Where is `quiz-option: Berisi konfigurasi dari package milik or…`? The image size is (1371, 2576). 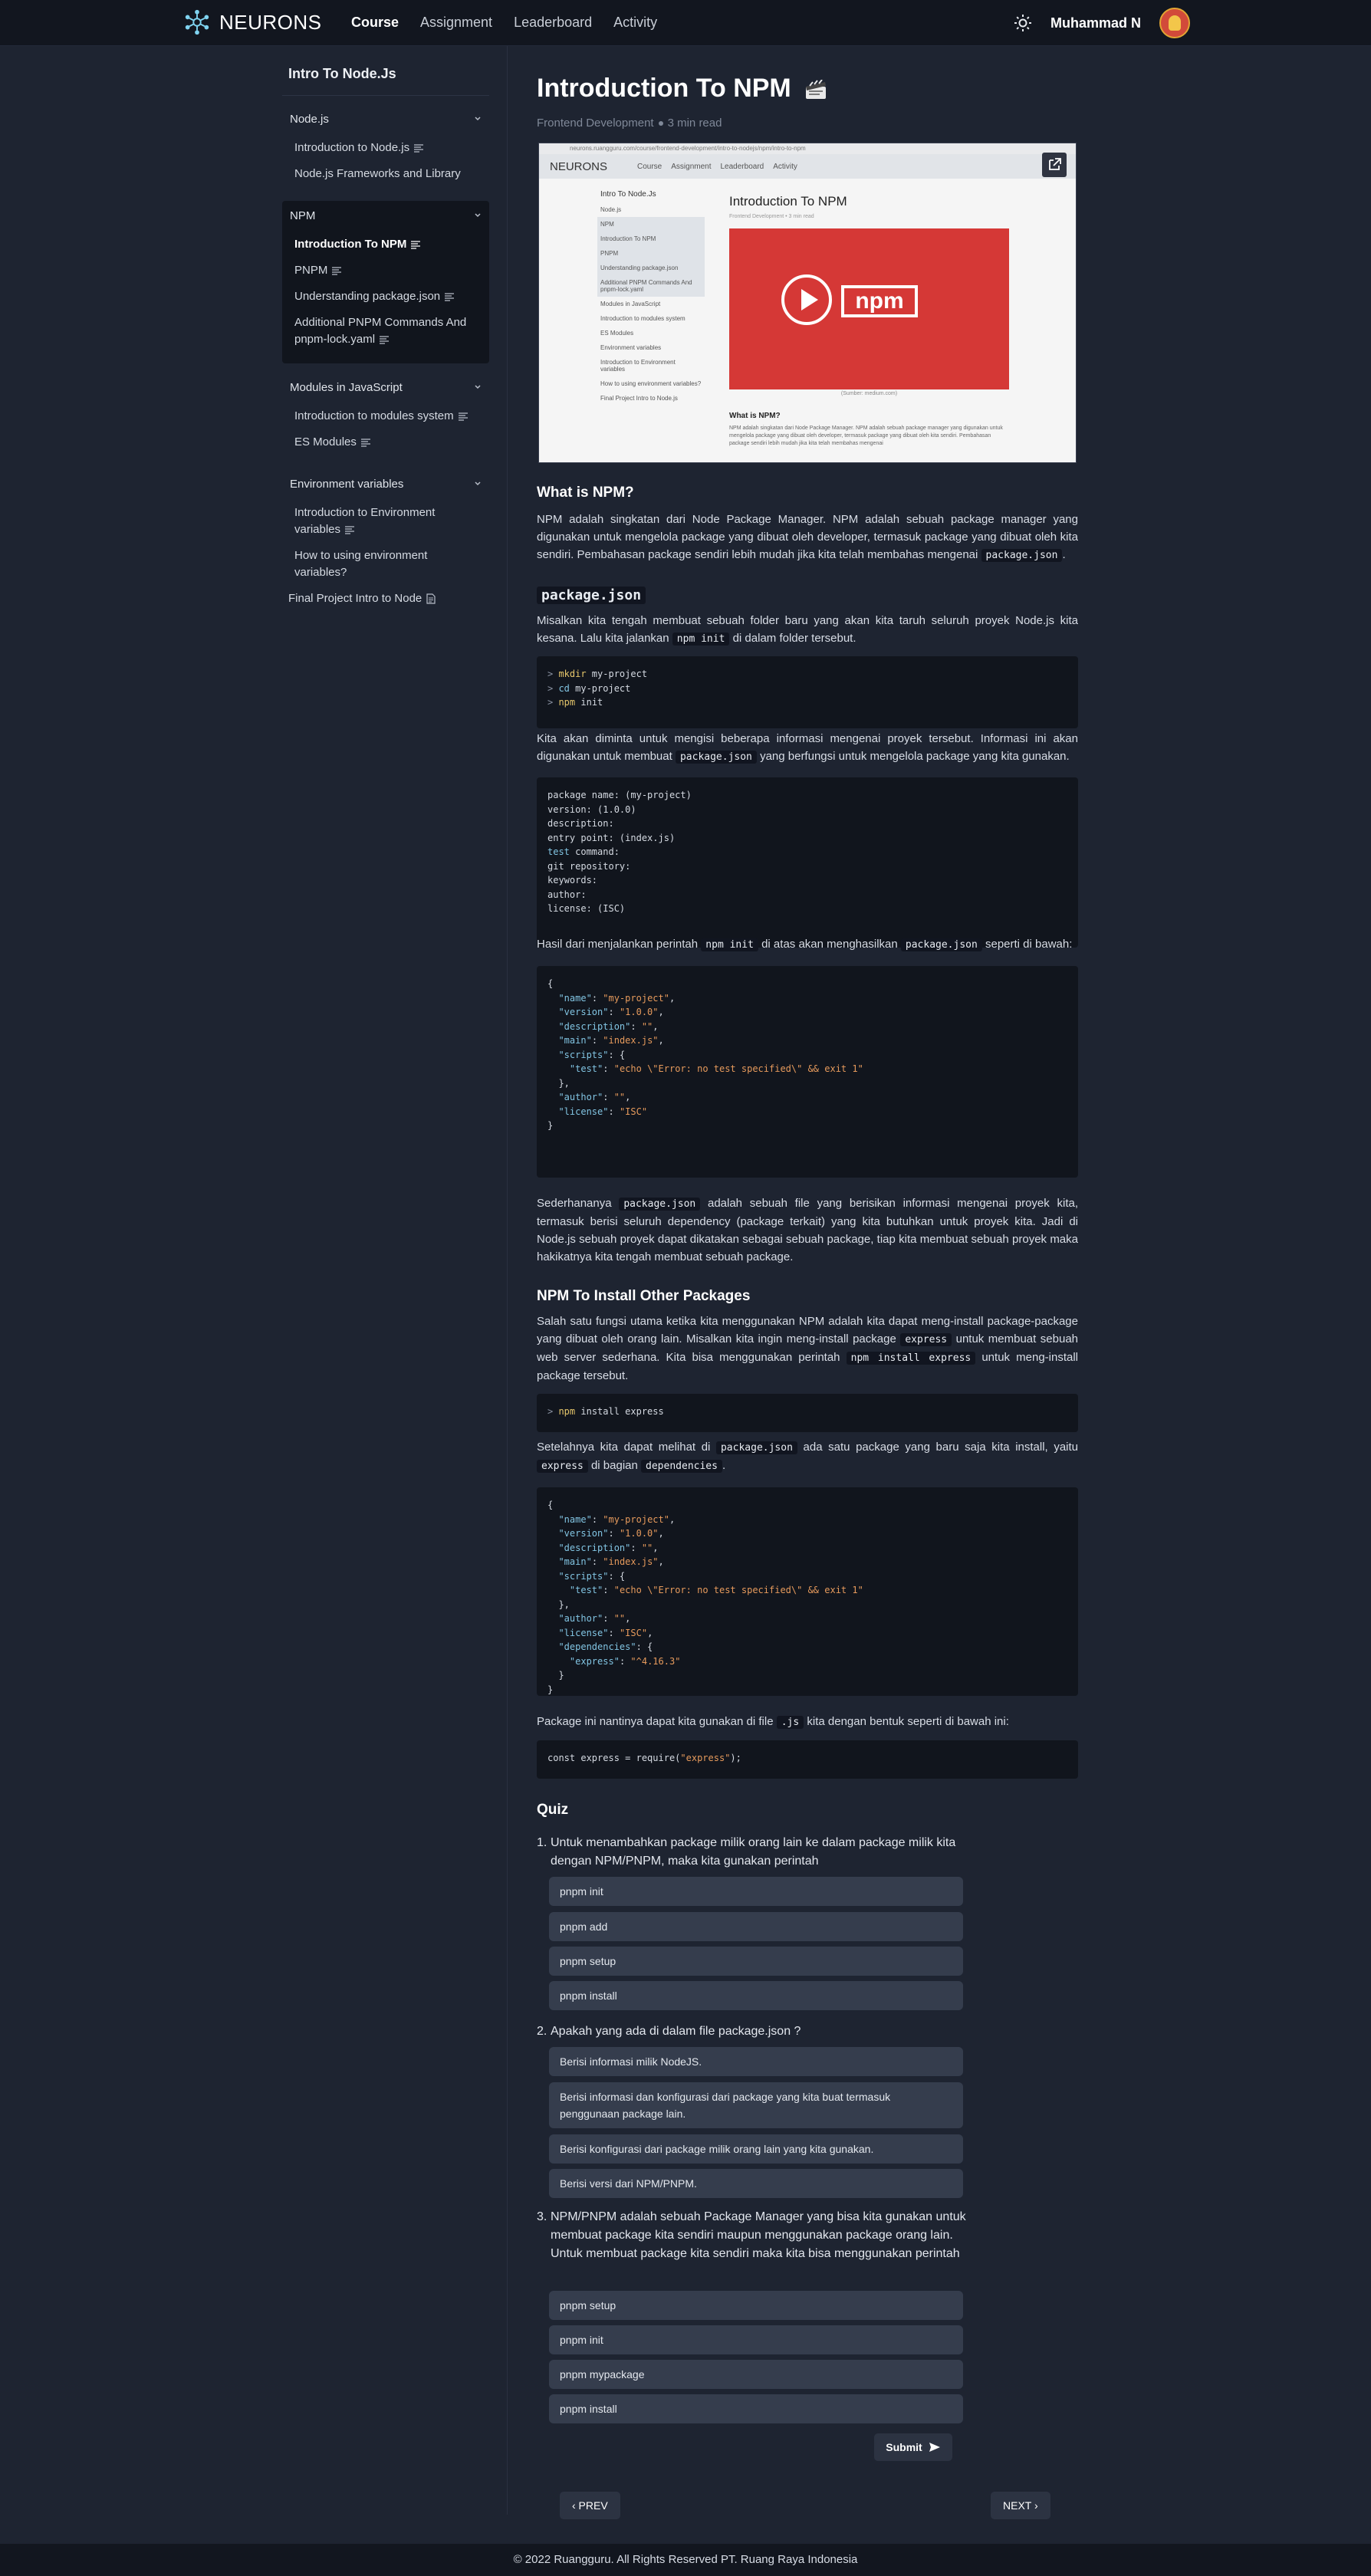 quiz-option: Berisi konfigurasi dari package milik or… is located at coordinates (756, 2149).